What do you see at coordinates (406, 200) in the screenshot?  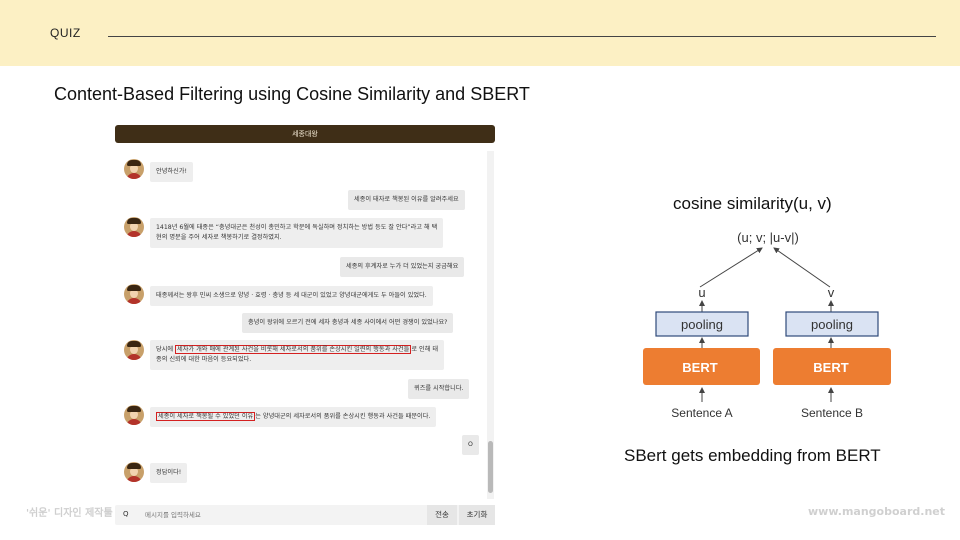 I see `user-message: 세종이 태자로 책봉된 이유를 알려주세요` at bounding box center [406, 200].